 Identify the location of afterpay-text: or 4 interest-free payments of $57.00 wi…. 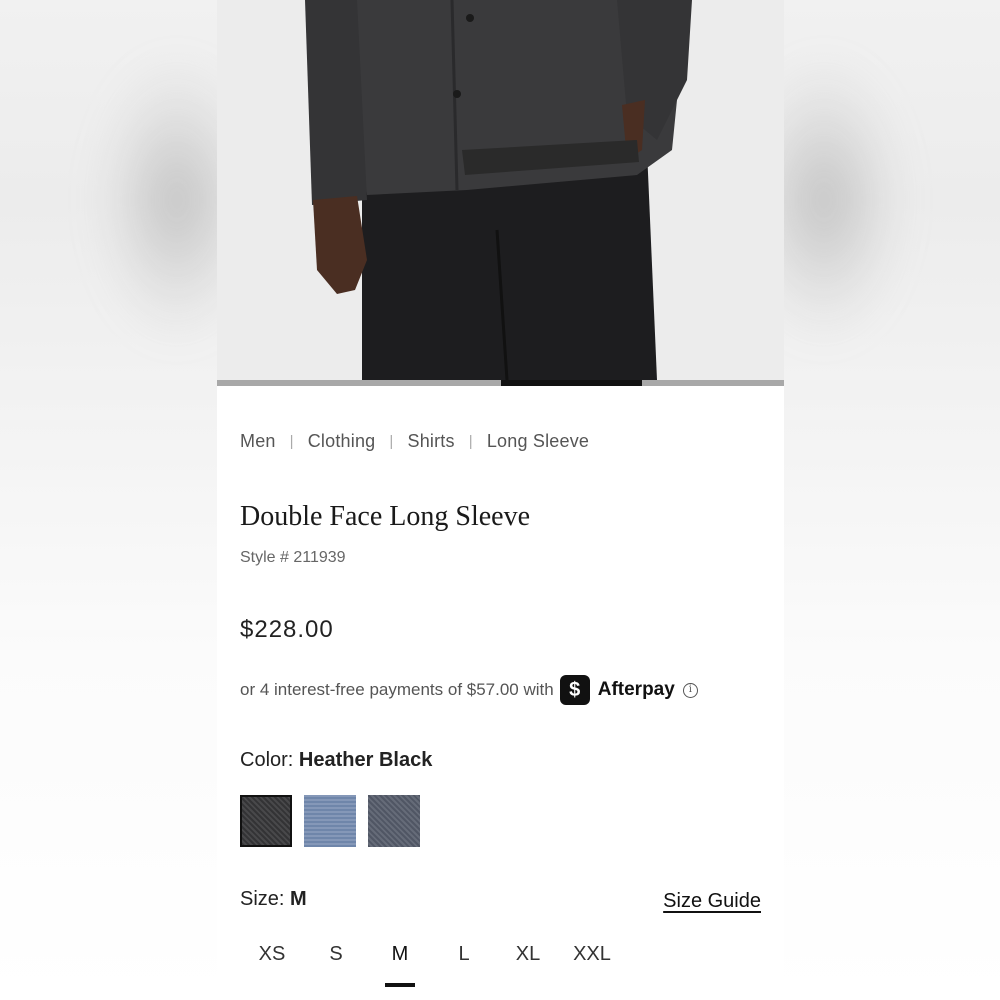
(397, 689).